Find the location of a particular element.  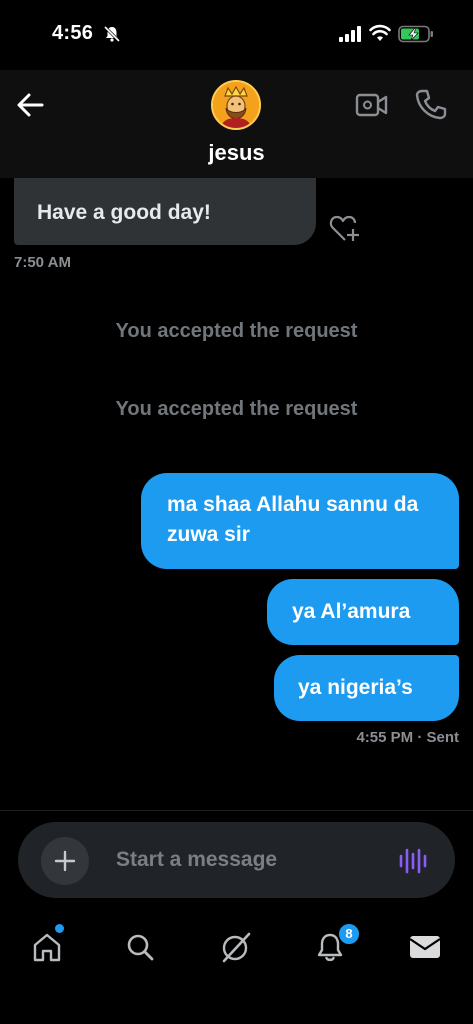

react-button is located at coordinates (345, 229).